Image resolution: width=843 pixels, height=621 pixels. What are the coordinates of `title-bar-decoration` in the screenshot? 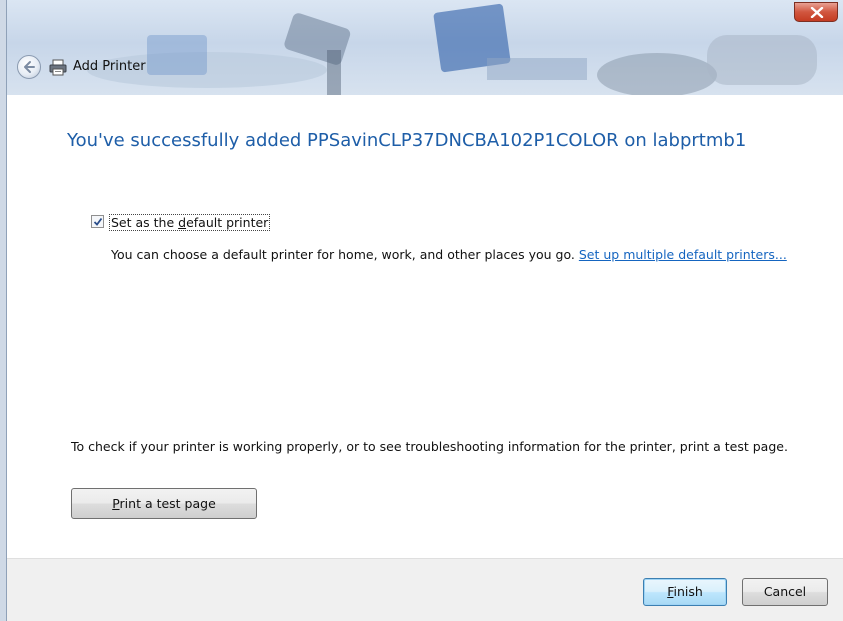 It's located at (452, 49).